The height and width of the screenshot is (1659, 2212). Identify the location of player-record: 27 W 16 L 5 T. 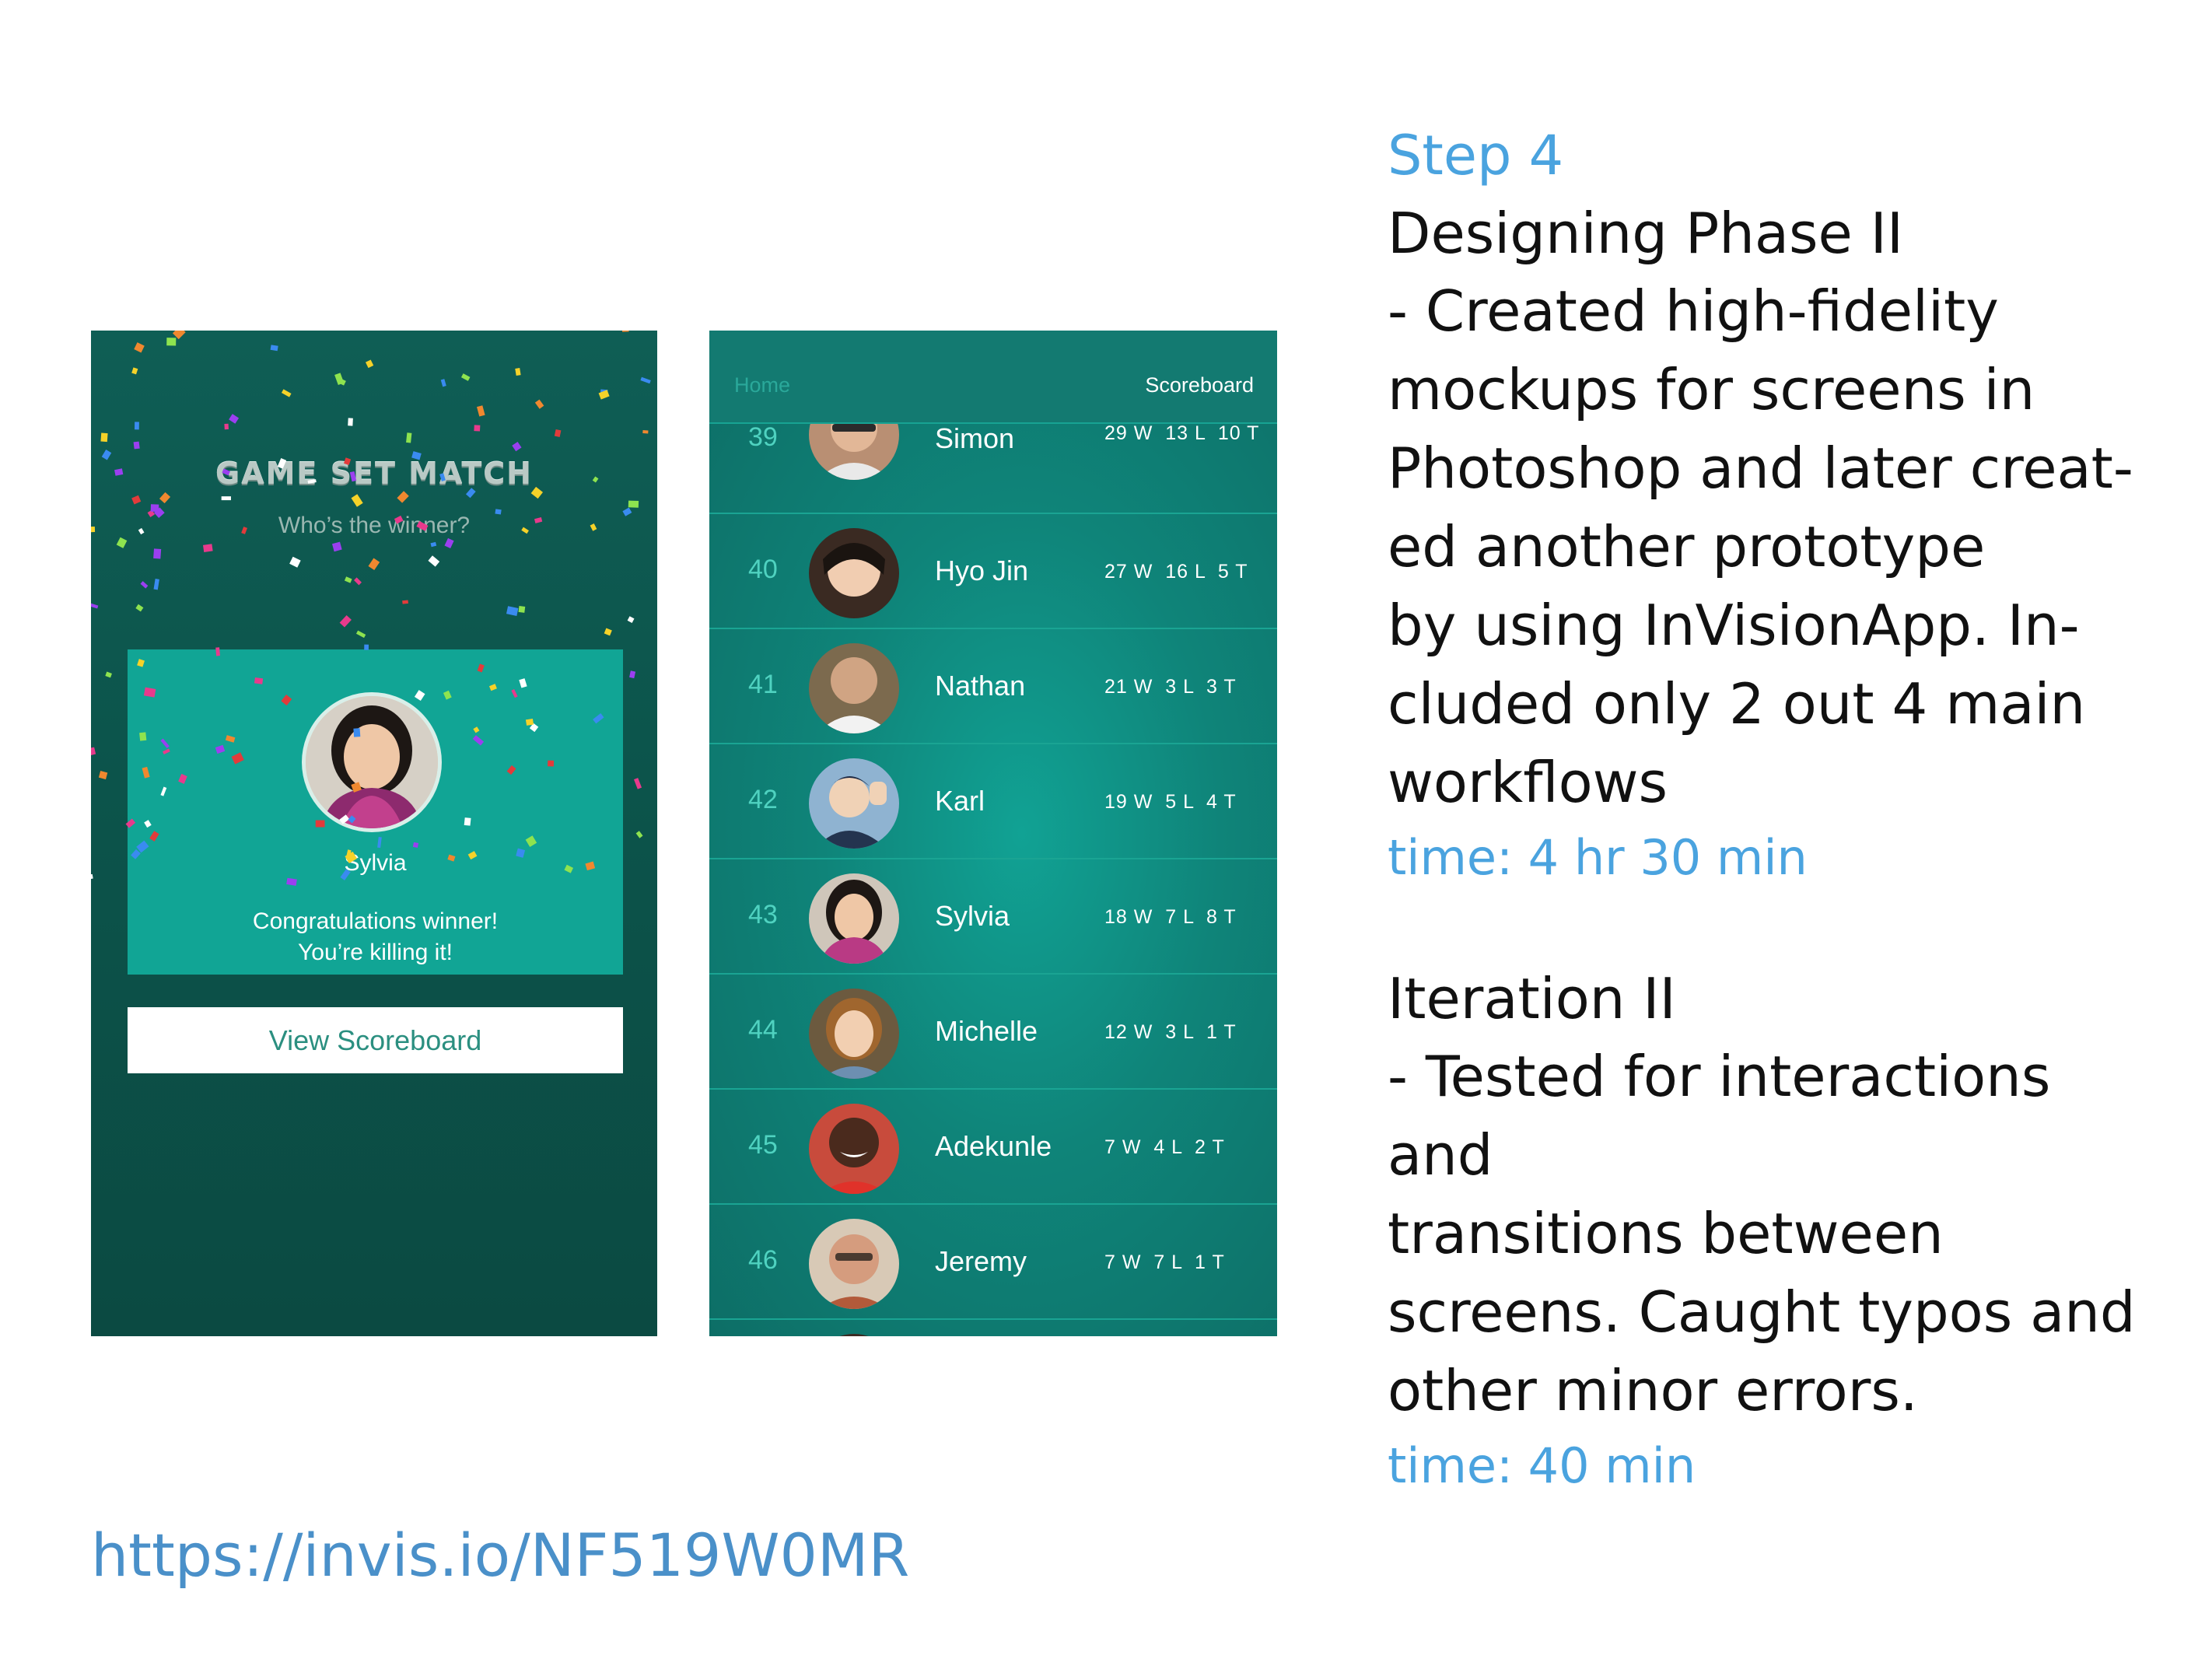
(1176, 572).